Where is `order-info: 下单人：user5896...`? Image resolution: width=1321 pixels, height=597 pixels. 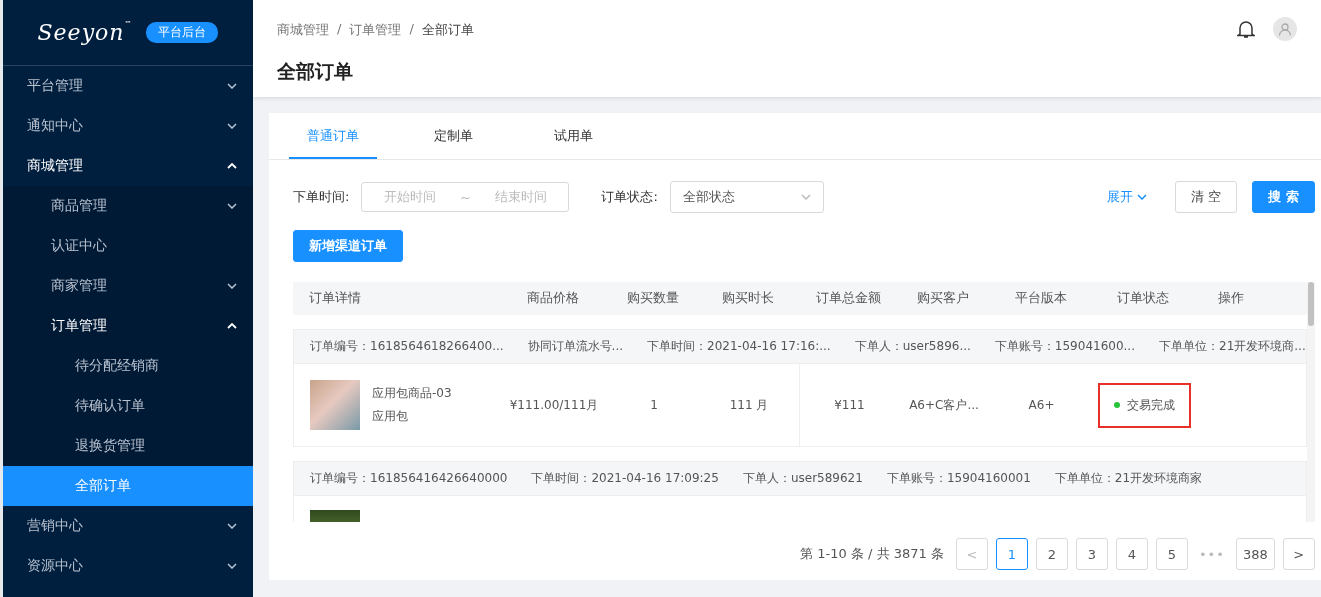 order-info: 下单人：user5896... is located at coordinates (912, 346).